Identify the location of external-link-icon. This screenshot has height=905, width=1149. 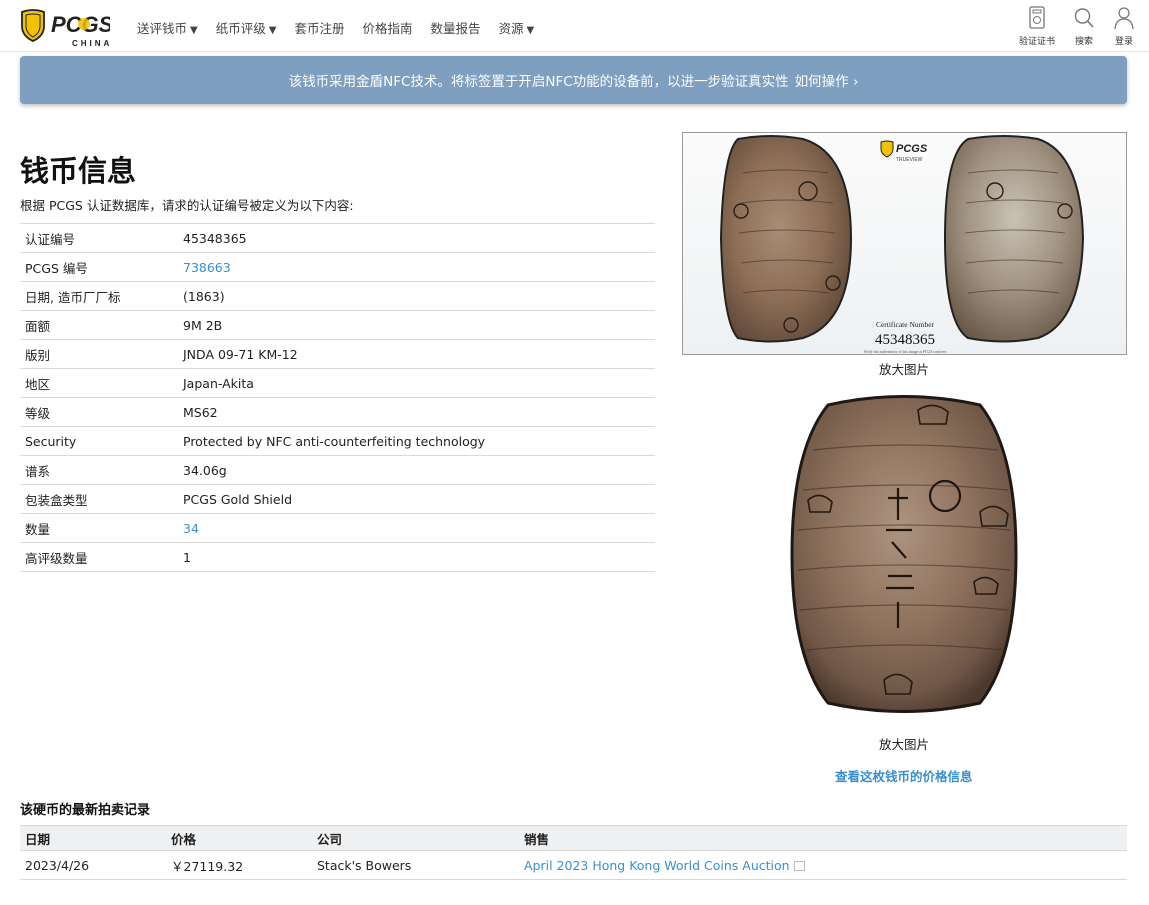
(799, 865).